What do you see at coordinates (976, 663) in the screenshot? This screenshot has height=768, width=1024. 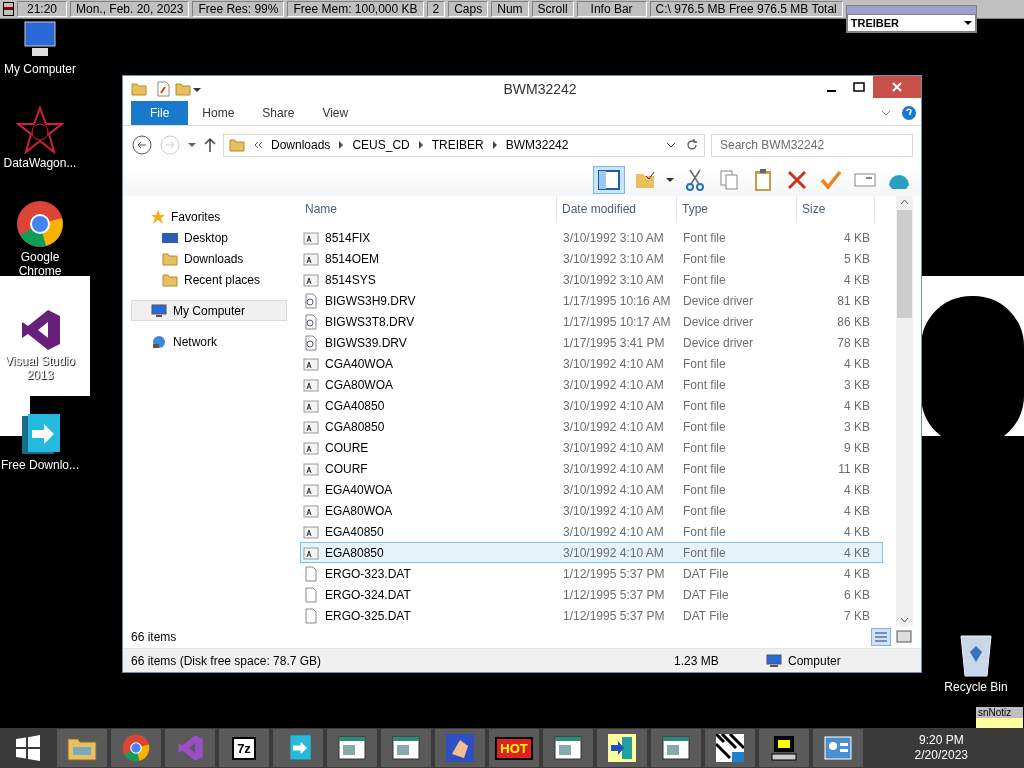 I see `desktop-shortcut: Recycle Bin` at bounding box center [976, 663].